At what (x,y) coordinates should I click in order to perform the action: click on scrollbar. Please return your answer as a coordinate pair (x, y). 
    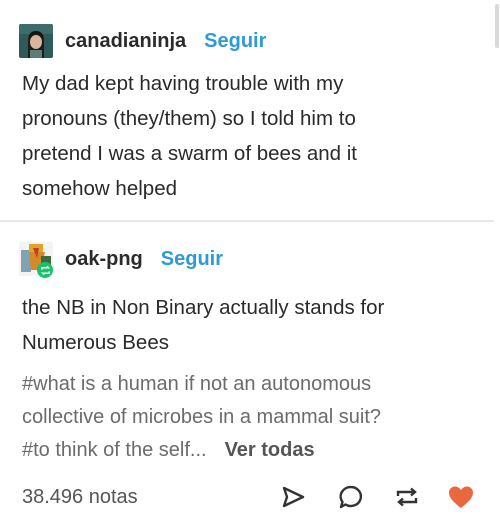
    Looking at the image, I should click on (497, 264).